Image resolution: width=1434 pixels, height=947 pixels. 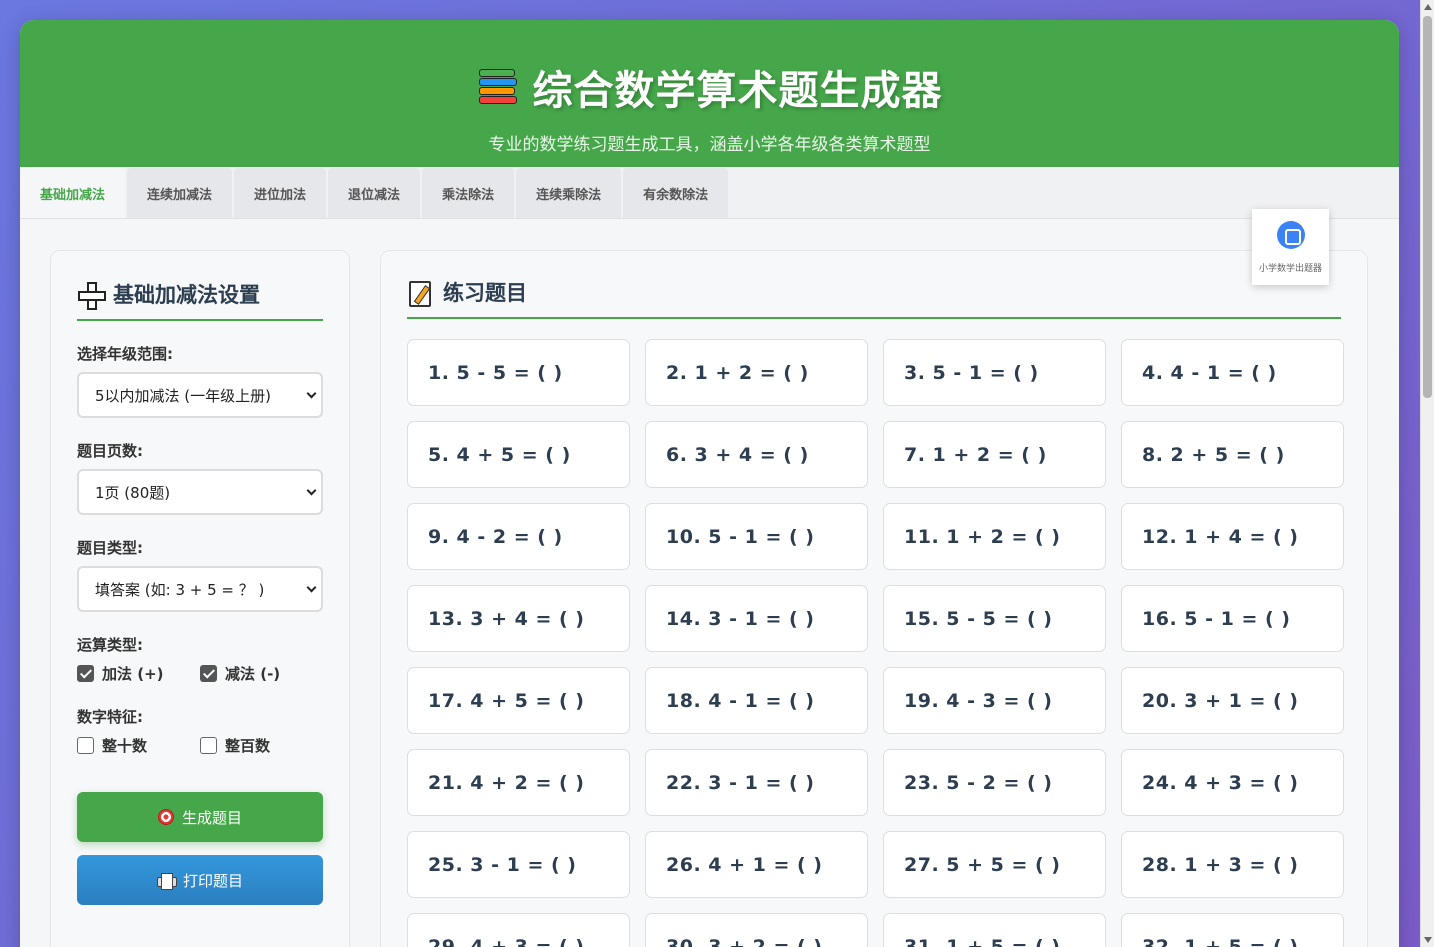 I want to click on tab-continuous-add-sub: 连续加减法, so click(x=180, y=193).